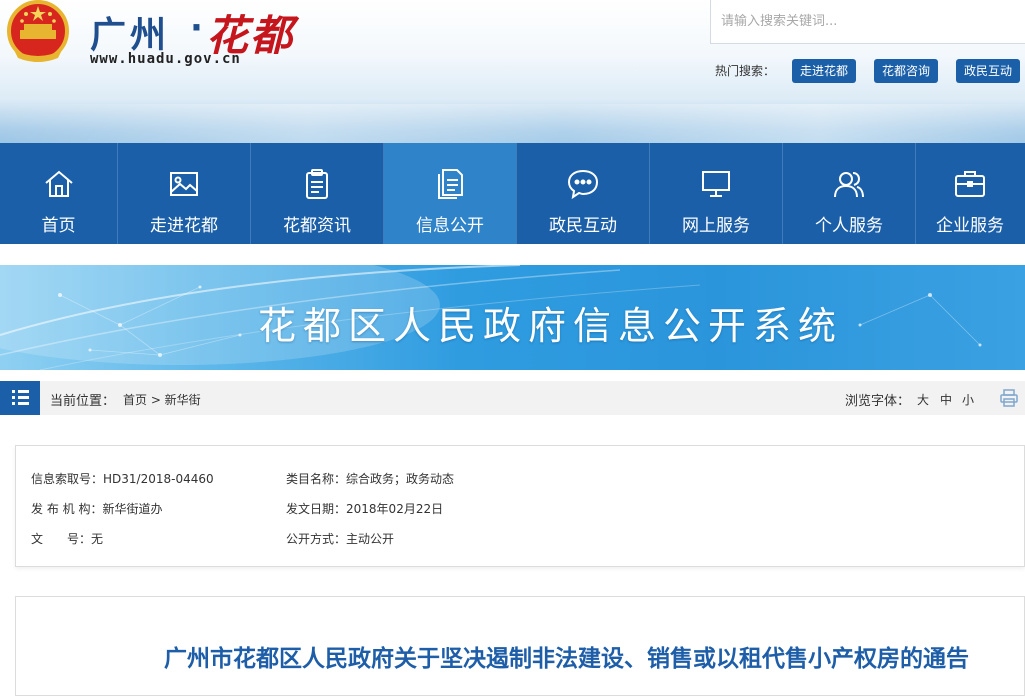 This screenshot has height=696, width=1025. I want to click on info-value: 无, so click(97, 539).